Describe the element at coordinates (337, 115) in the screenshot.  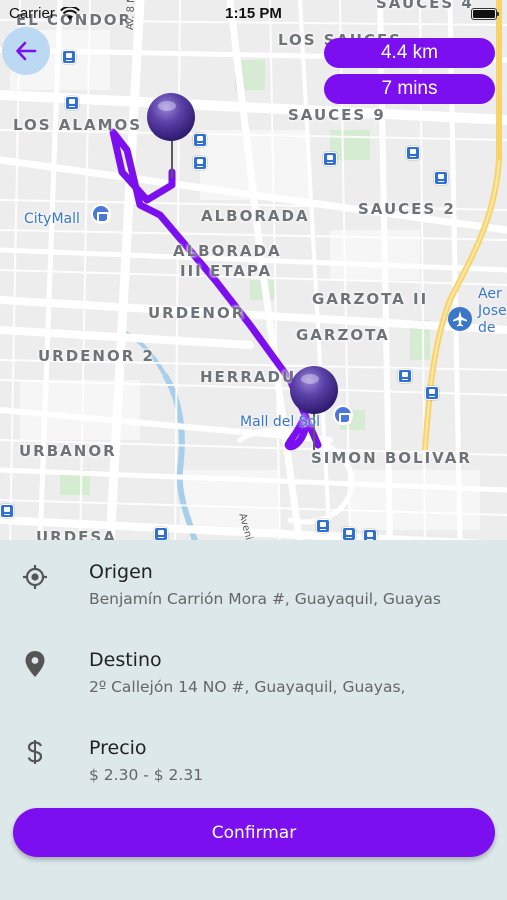
I see `map-label-sauces-9: SAUCES 9` at that location.